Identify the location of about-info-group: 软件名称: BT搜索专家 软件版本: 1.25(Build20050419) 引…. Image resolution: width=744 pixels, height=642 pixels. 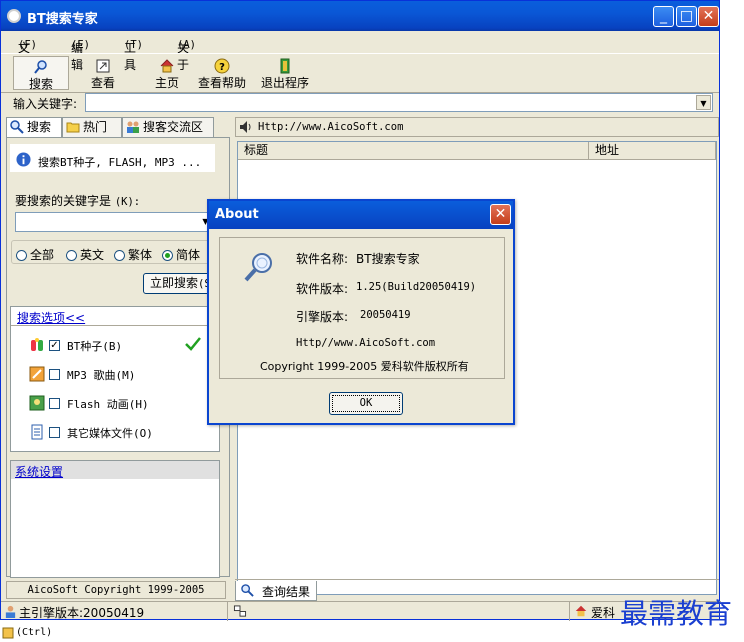
(362, 308).